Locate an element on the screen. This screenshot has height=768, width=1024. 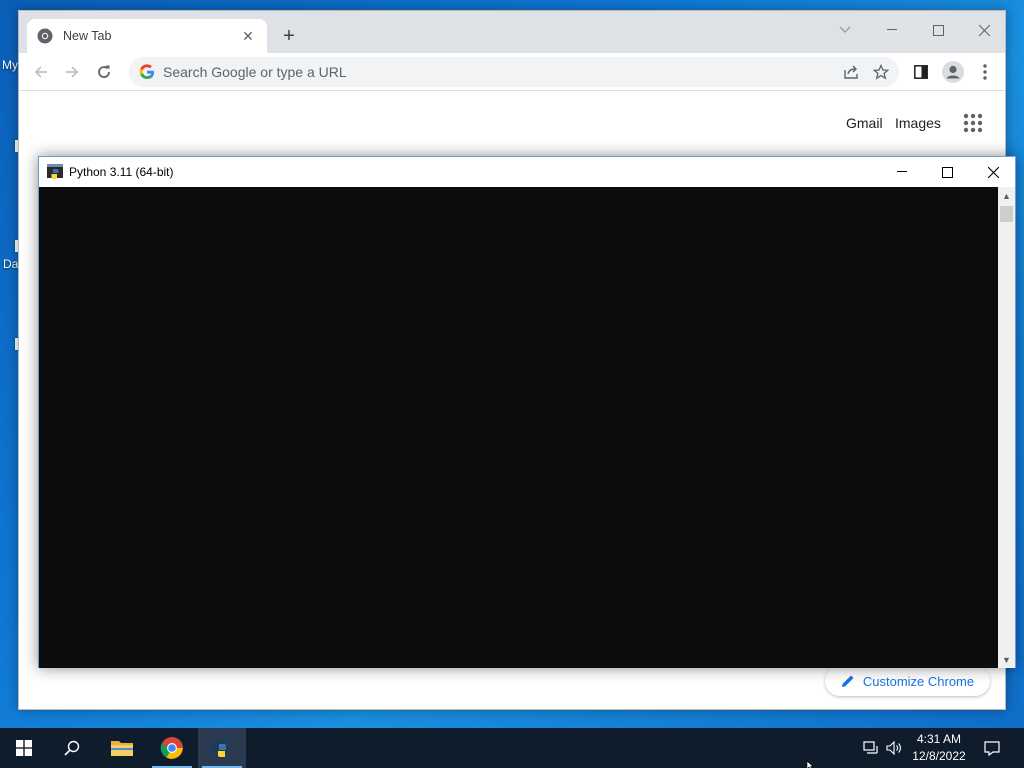
pencil-icon is located at coordinates (847, 681).